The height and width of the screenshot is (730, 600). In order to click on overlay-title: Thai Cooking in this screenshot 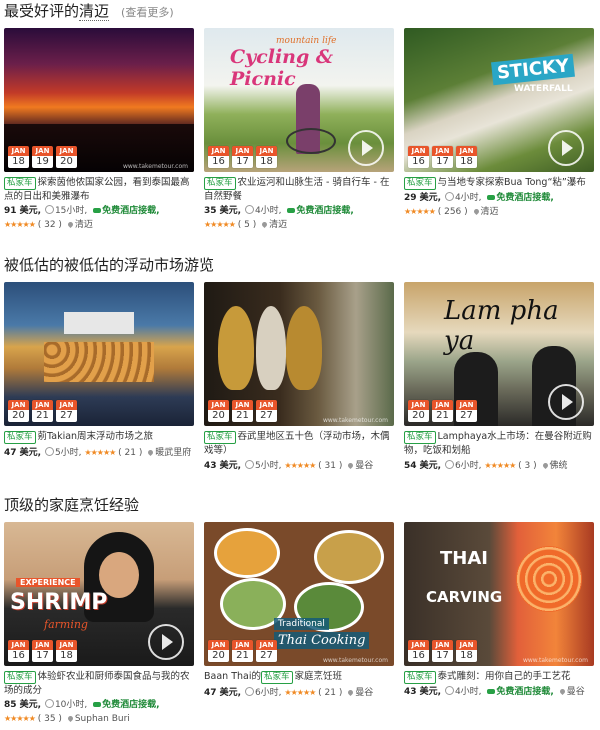, I will do `click(322, 640)`.